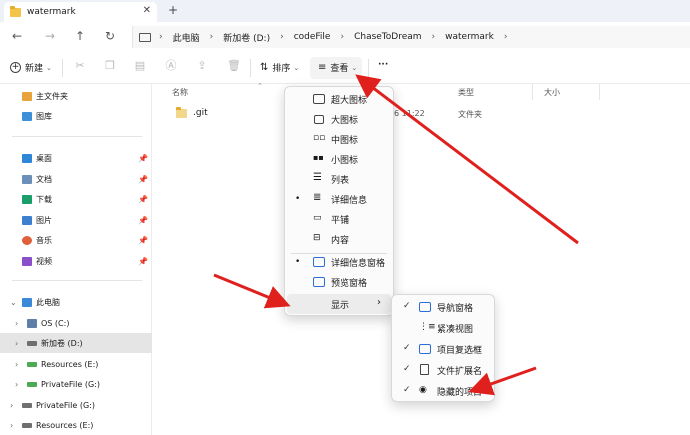 The width and height of the screenshot is (690, 435). I want to click on sidebar-item-network-g: › PrivateFile (G:), so click(76, 405).